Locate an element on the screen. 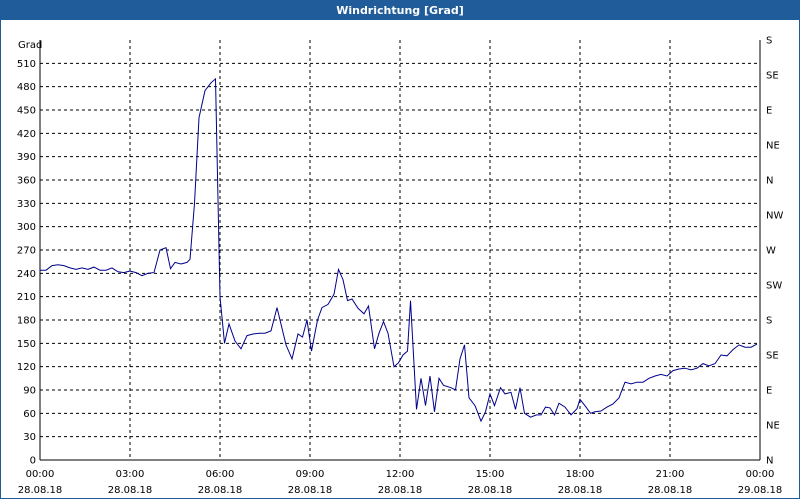  y-right-tick-label: NW is located at coordinates (774, 216).